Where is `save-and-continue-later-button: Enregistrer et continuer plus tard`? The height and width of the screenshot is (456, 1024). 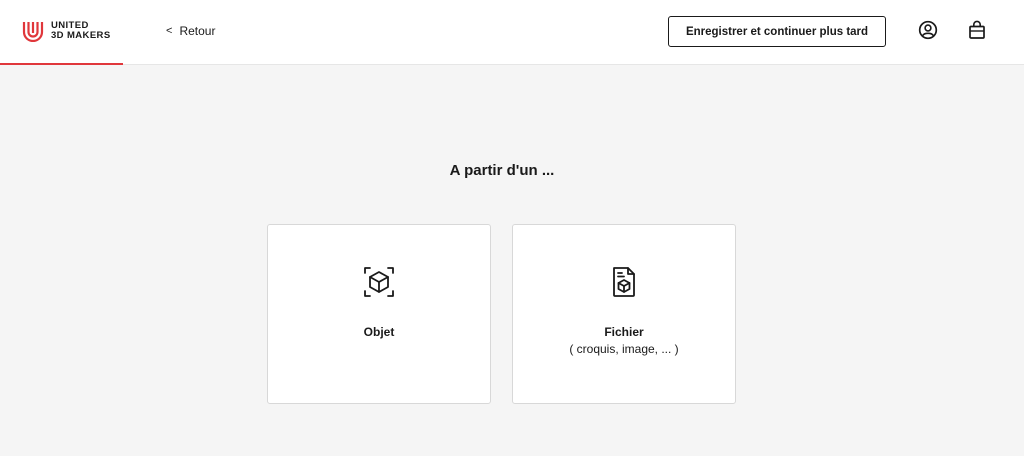 save-and-continue-later-button: Enregistrer et continuer plus tard is located at coordinates (777, 31).